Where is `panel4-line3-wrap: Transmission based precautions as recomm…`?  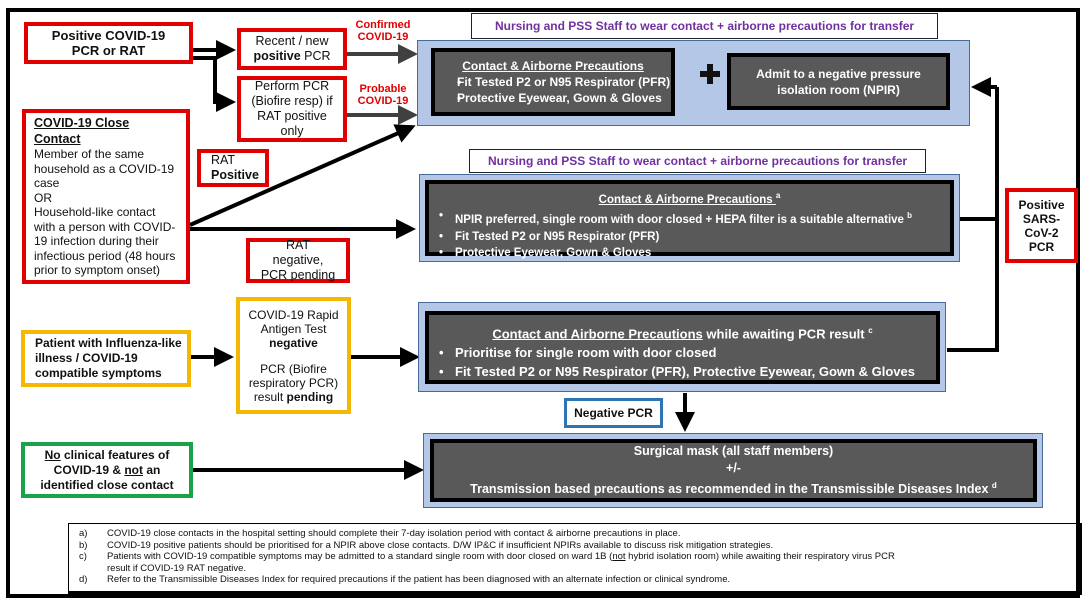
panel4-line3-wrap: Transmission based precautions as recomm… is located at coordinates (733, 487).